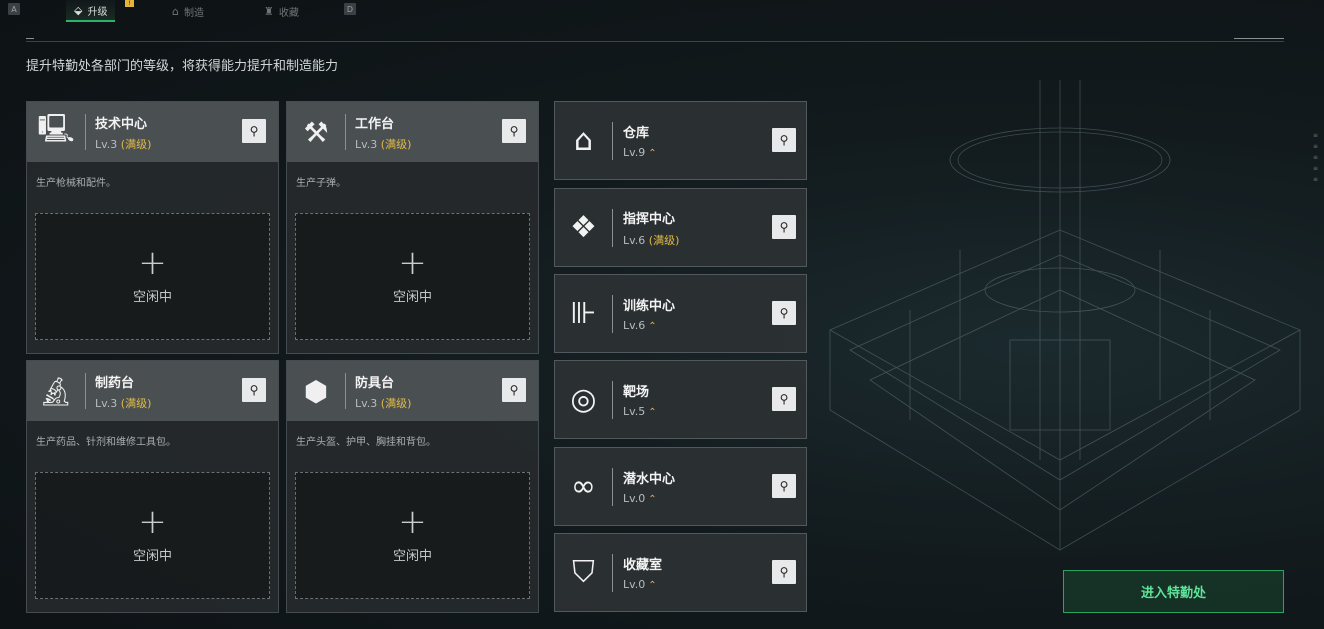 Image resolution: width=1324 pixels, height=629 pixels. I want to click on upgrade-icon: ⬙, so click(78, 10).